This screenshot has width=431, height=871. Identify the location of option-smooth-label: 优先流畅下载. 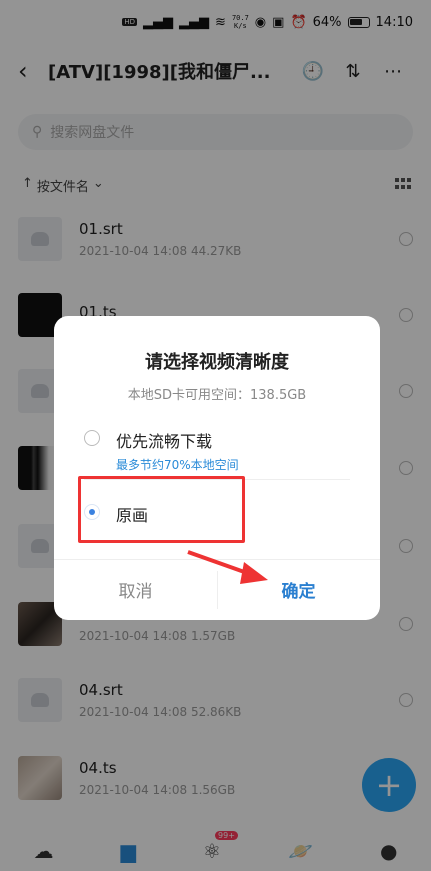
(164, 441).